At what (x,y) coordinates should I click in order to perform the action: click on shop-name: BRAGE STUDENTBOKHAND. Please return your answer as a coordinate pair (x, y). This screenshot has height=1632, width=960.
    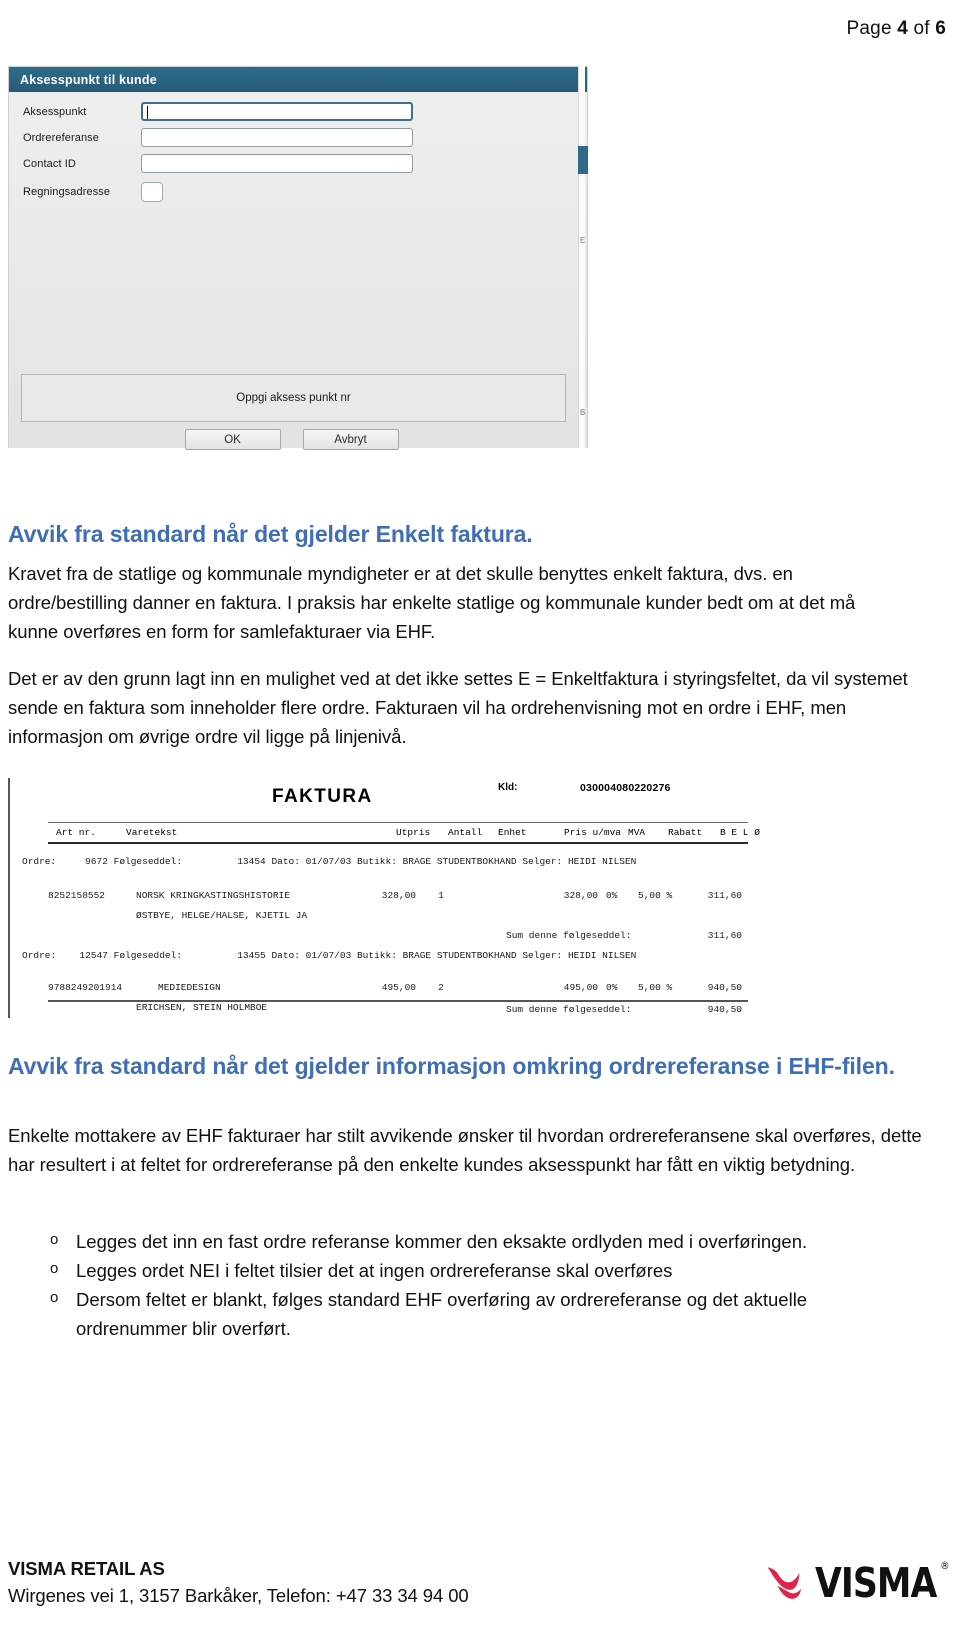
    Looking at the image, I should click on (459, 955).